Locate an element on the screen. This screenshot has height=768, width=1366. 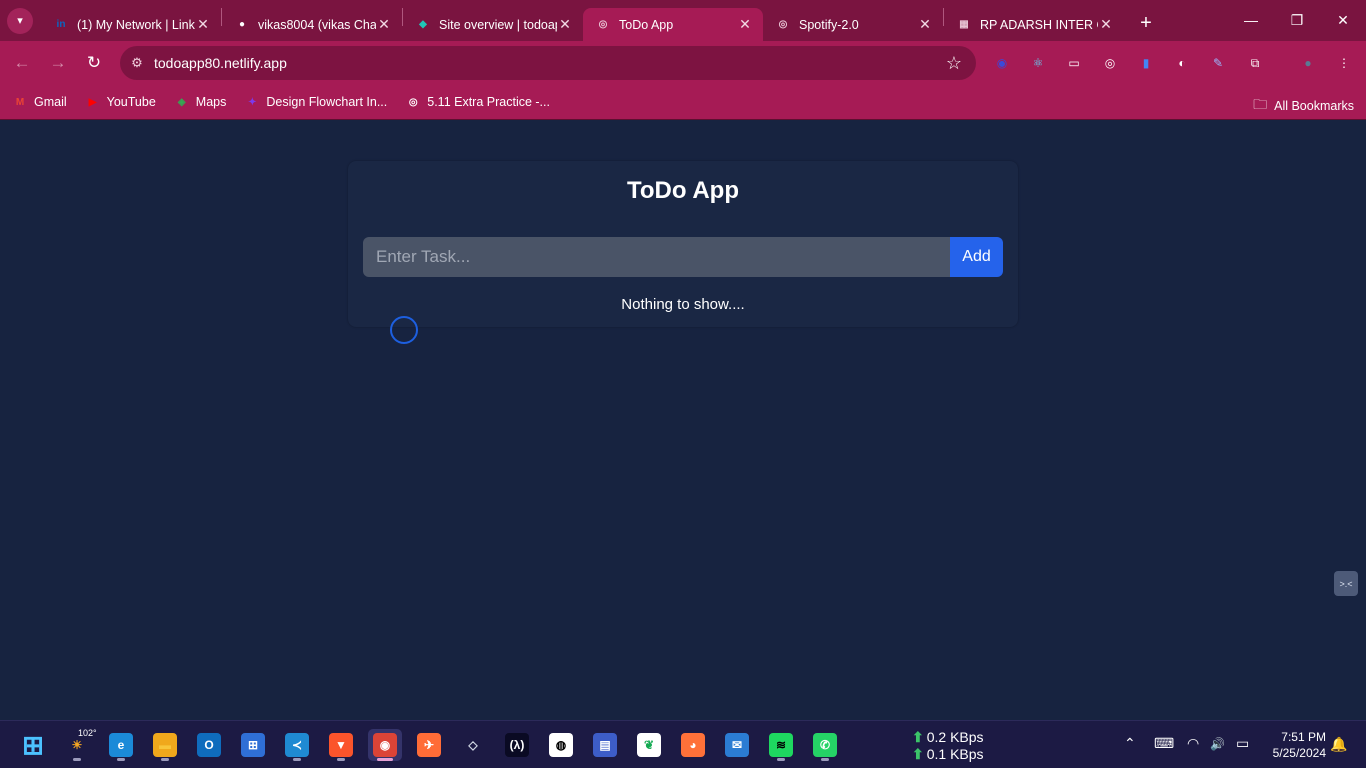
tab-3: ◎ ToDo App ✕ is located at coordinates (673, 24).